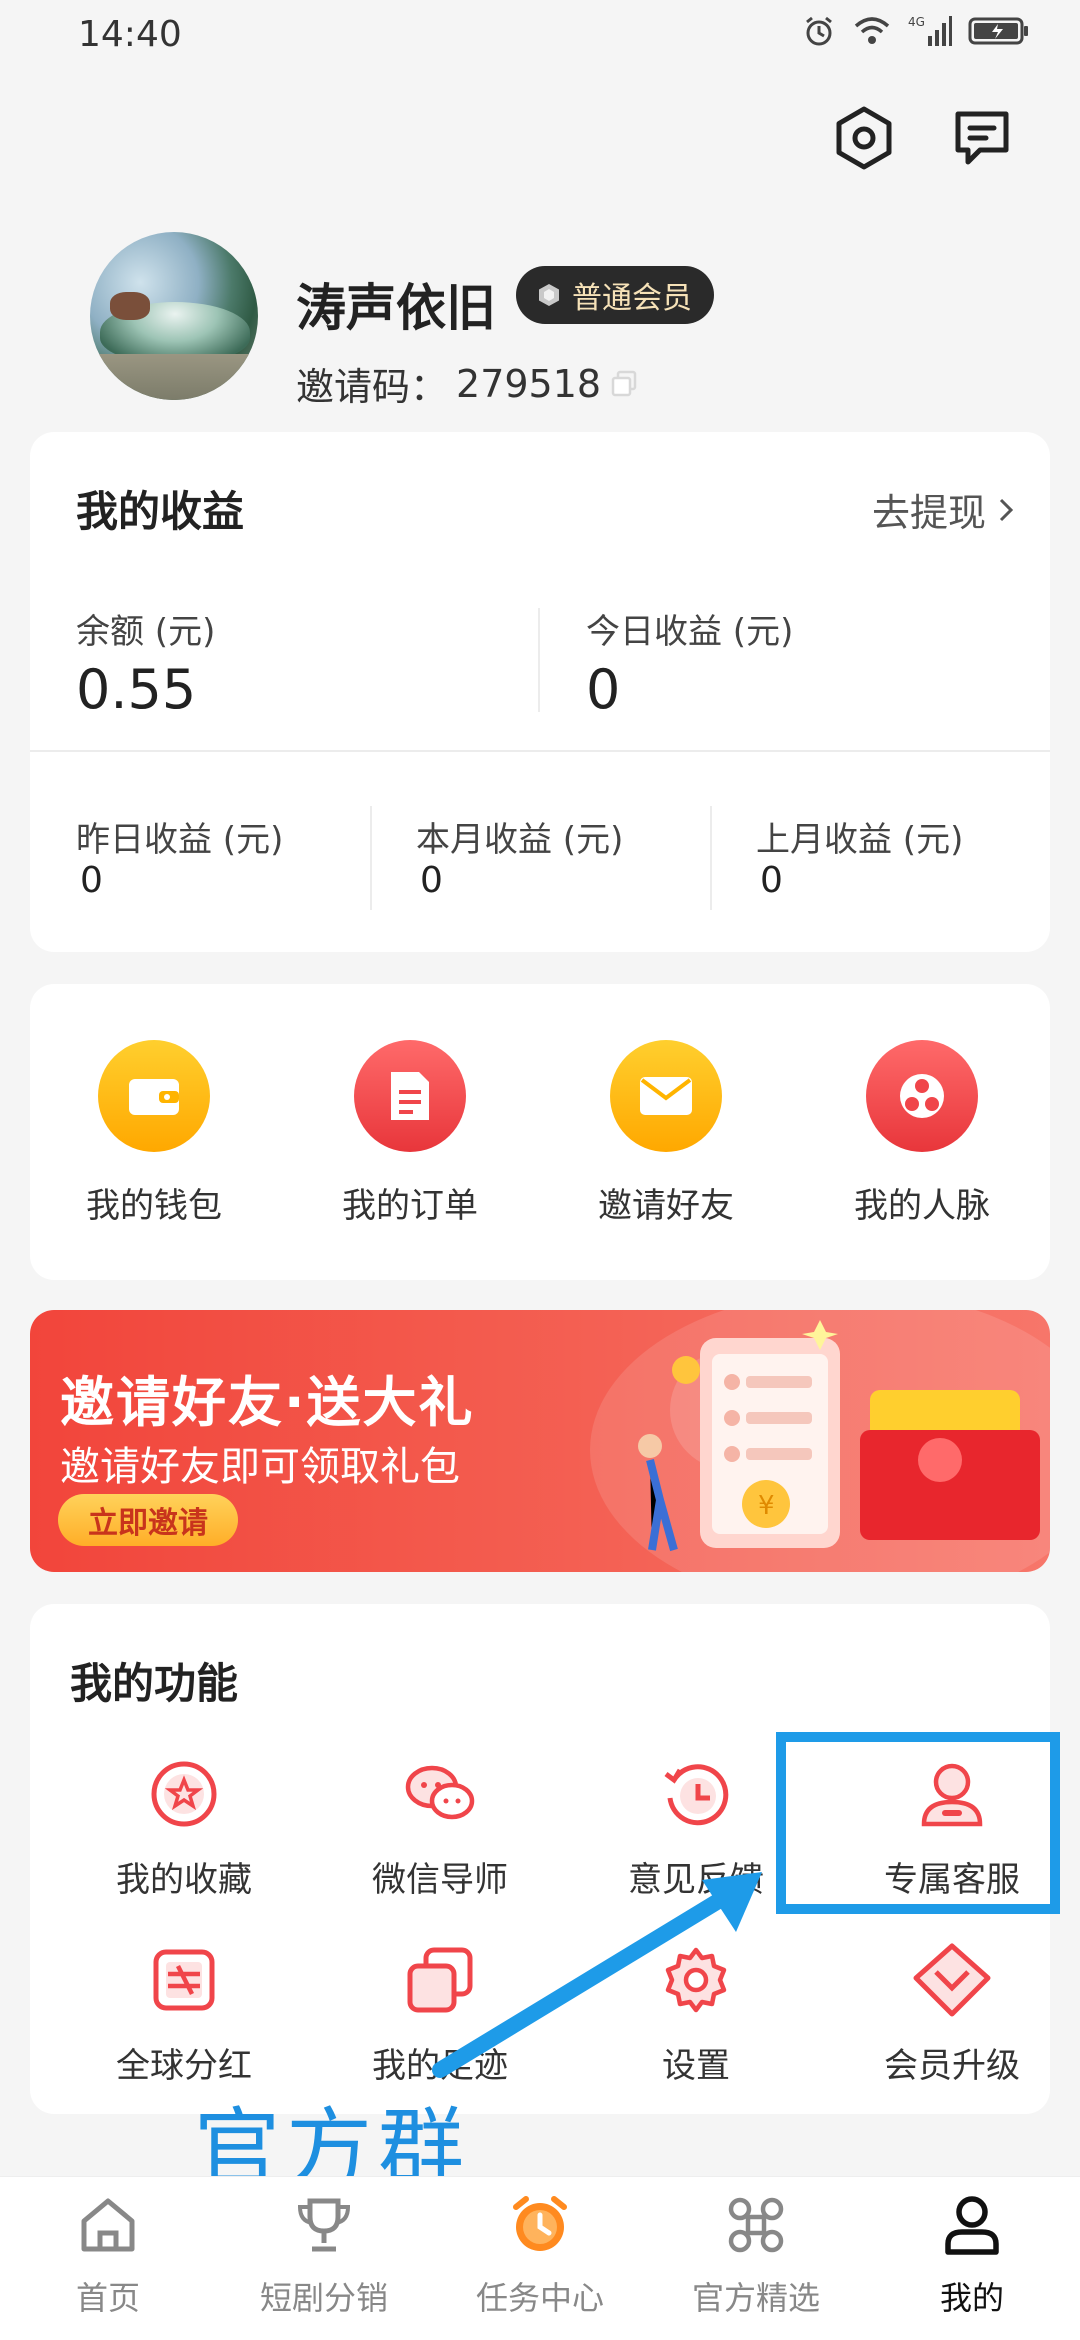 This screenshot has height=2340, width=1080. What do you see at coordinates (323, 2298) in the screenshot?
I see `nav-label: 短剧分销` at bounding box center [323, 2298].